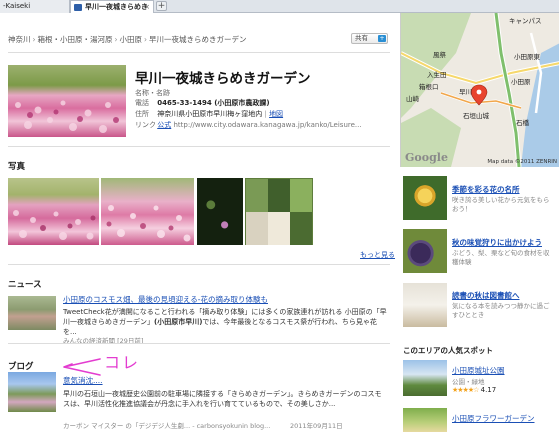 The height and width of the screenshot is (432, 559). I want to click on annotation-label: コレ, so click(122, 362).